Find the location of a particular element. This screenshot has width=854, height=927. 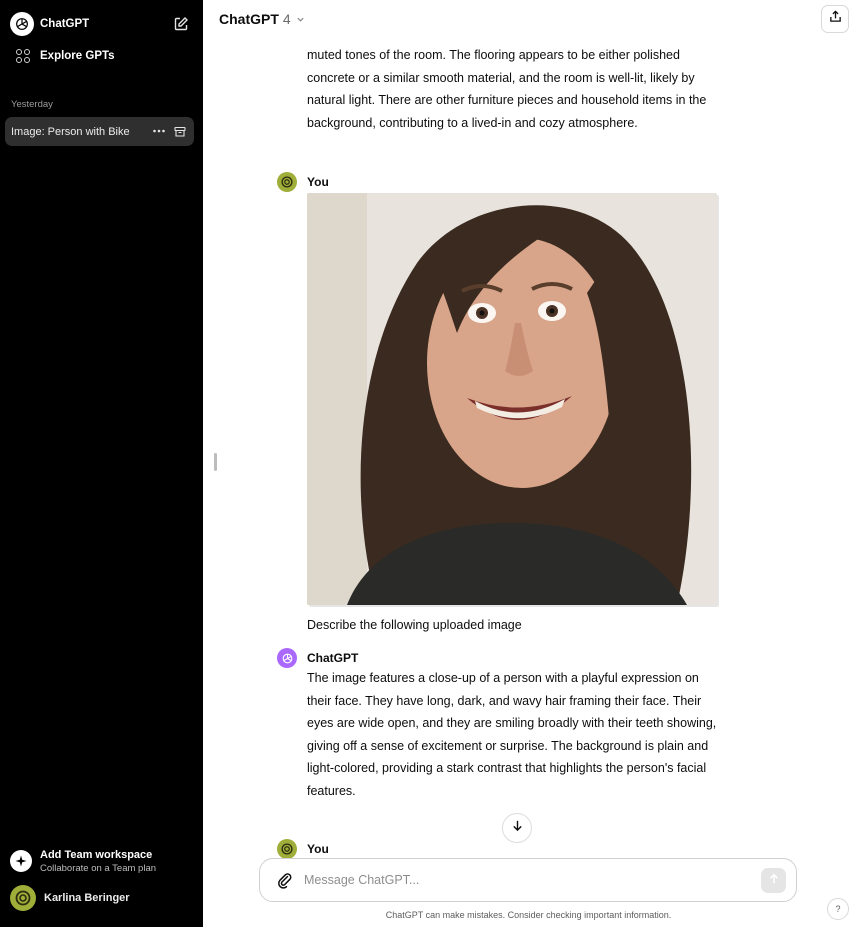

more-options-icon is located at coordinates (159, 131).